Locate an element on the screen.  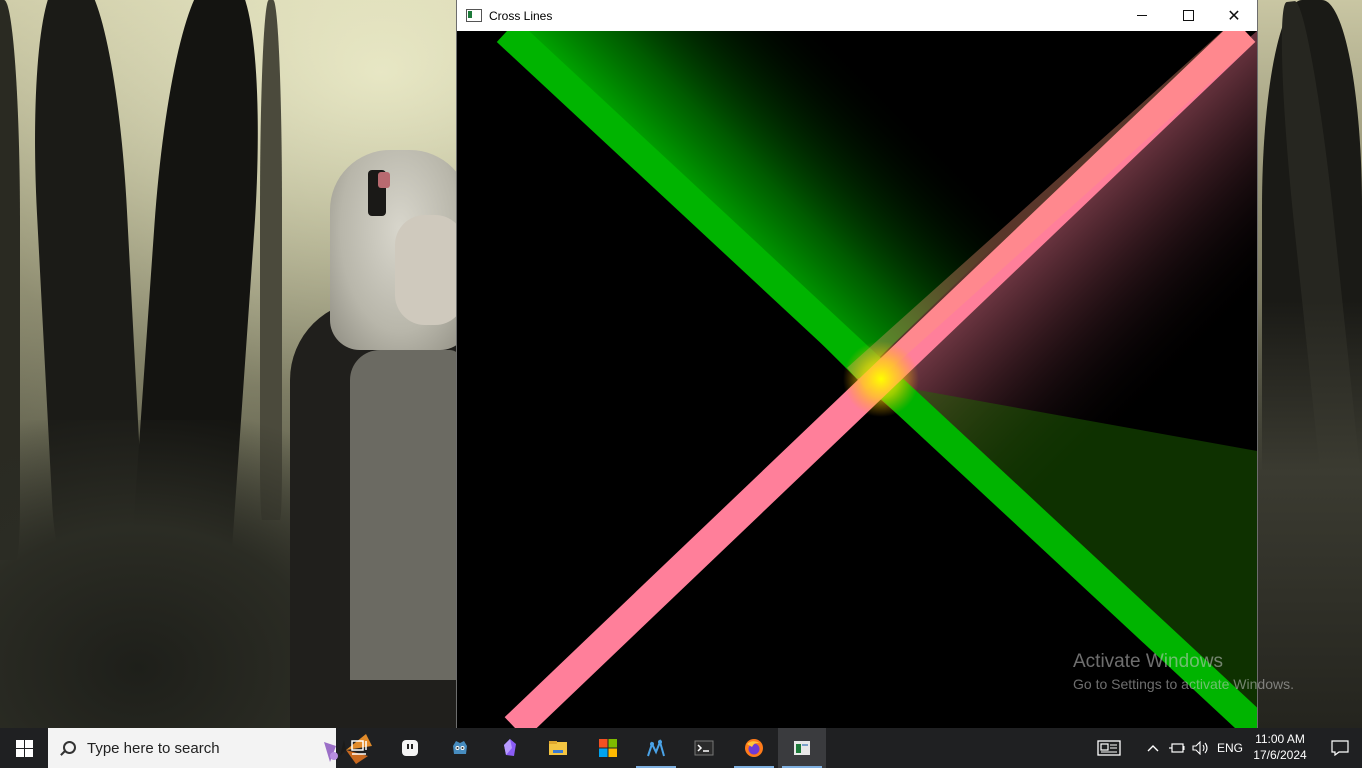
taskbar-obsidian is located at coordinates (510, 748).